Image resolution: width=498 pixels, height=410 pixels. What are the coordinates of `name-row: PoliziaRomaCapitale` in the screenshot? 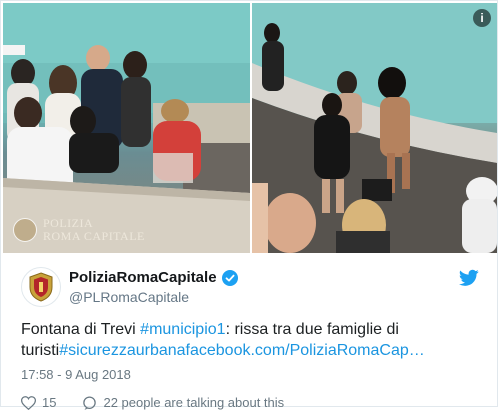 It's located at (153, 277).